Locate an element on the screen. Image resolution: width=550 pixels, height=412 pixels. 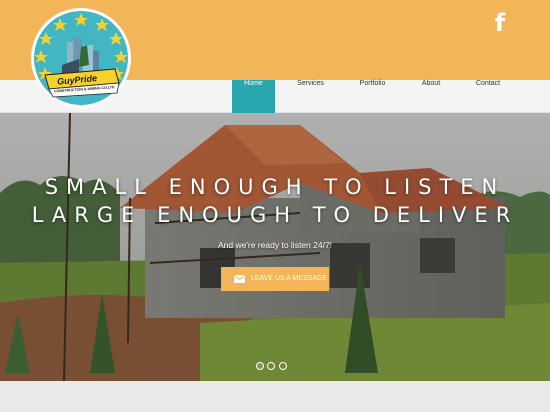
below-hero-section is located at coordinates (275, 396).